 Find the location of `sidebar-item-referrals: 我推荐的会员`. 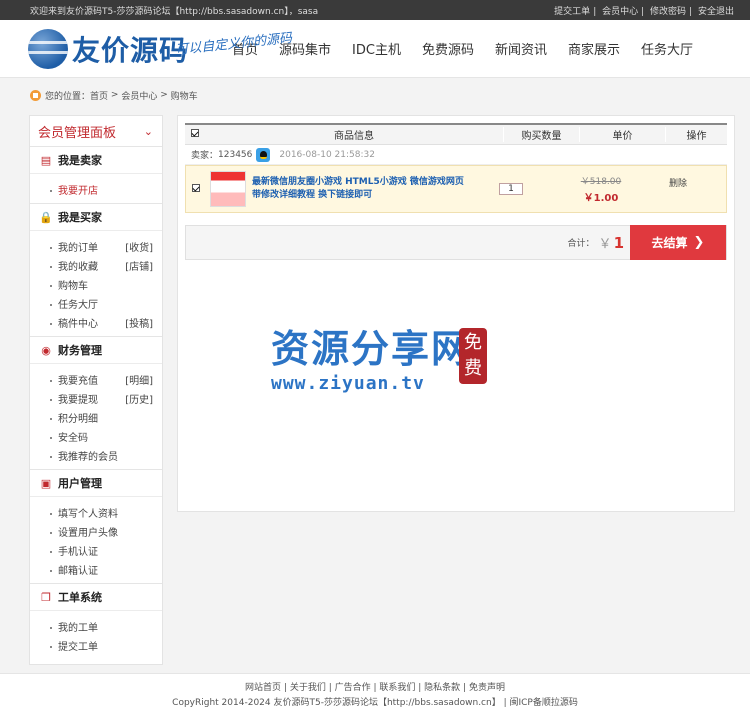

sidebar-item-referrals: 我推荐的会员 is located at coordinates (96, 455).